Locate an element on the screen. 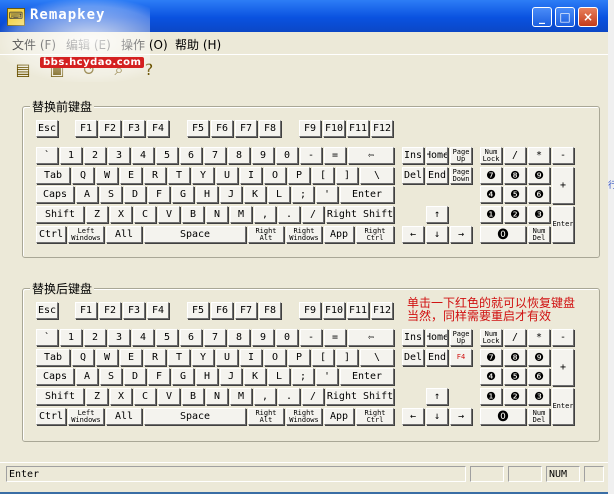  after-key-np0: ⓿ is located at coordinates (503, 416).